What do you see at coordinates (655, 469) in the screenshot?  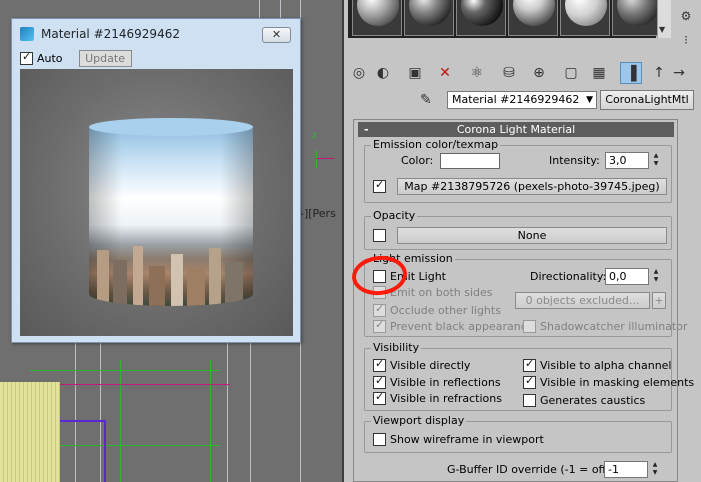 I see `gbuffer-spinner: ▲ ▼` at bounding box center [655, 469].